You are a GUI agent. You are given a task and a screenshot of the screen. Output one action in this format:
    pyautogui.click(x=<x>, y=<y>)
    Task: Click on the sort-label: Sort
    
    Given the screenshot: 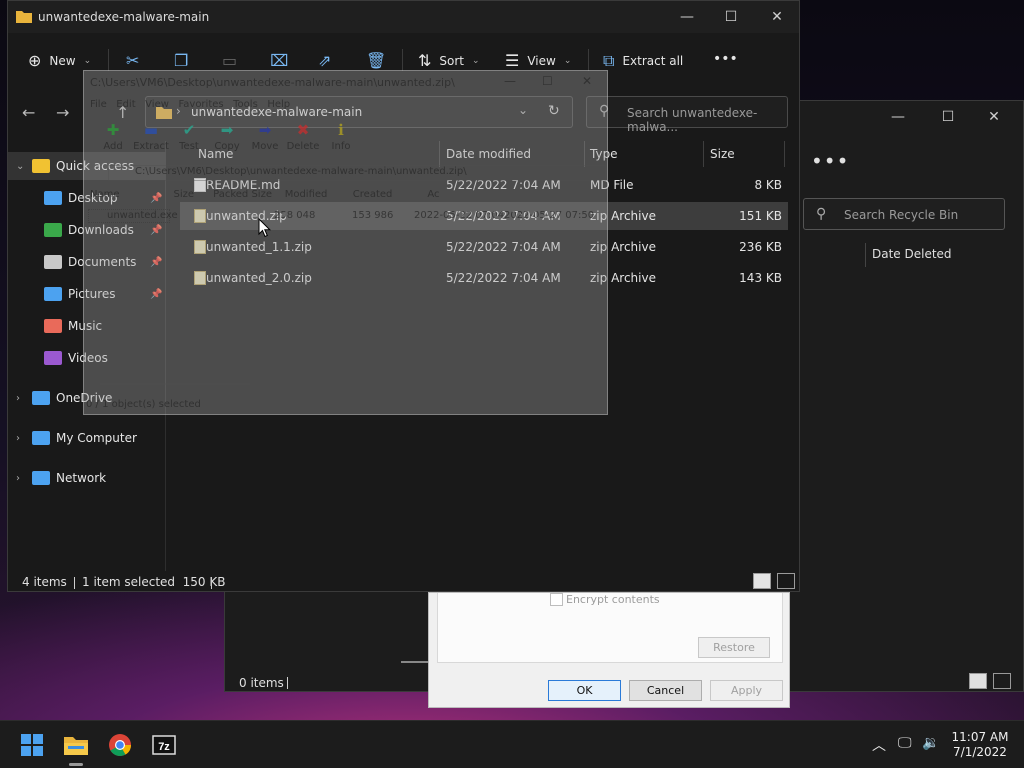 What is the action you would take?
    pyautogui.click(x=452, y=60)
    